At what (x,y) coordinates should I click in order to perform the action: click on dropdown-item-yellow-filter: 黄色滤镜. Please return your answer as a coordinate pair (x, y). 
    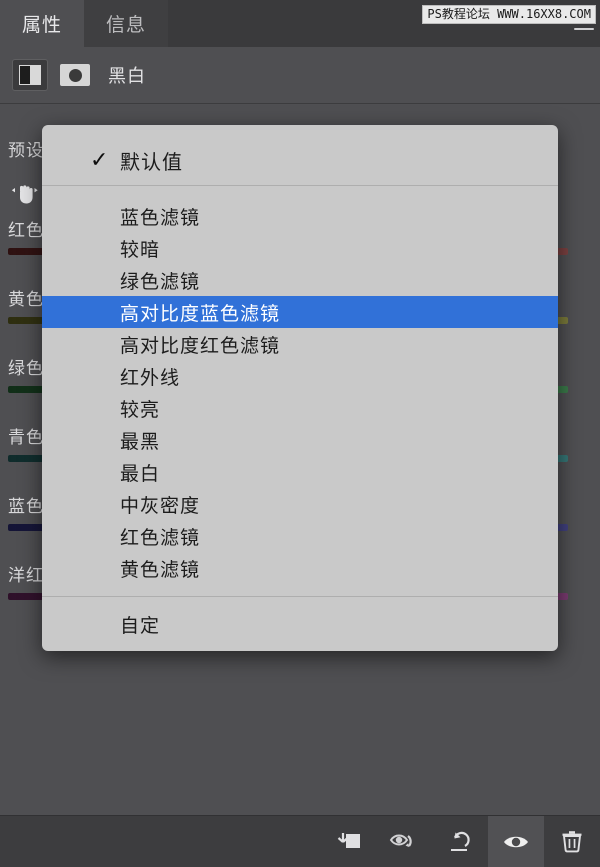
    Looking at the image, I should click on (300, 568).